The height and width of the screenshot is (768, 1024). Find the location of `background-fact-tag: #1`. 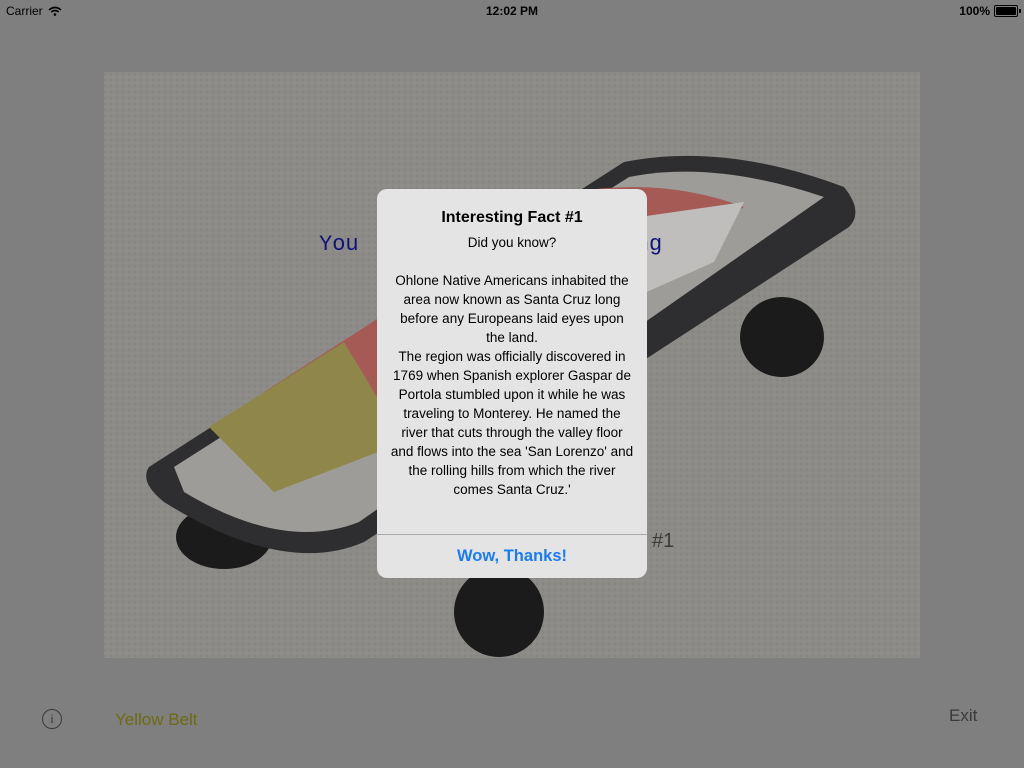

background-fact-tag: #1 is located at coordinates (663, 541).